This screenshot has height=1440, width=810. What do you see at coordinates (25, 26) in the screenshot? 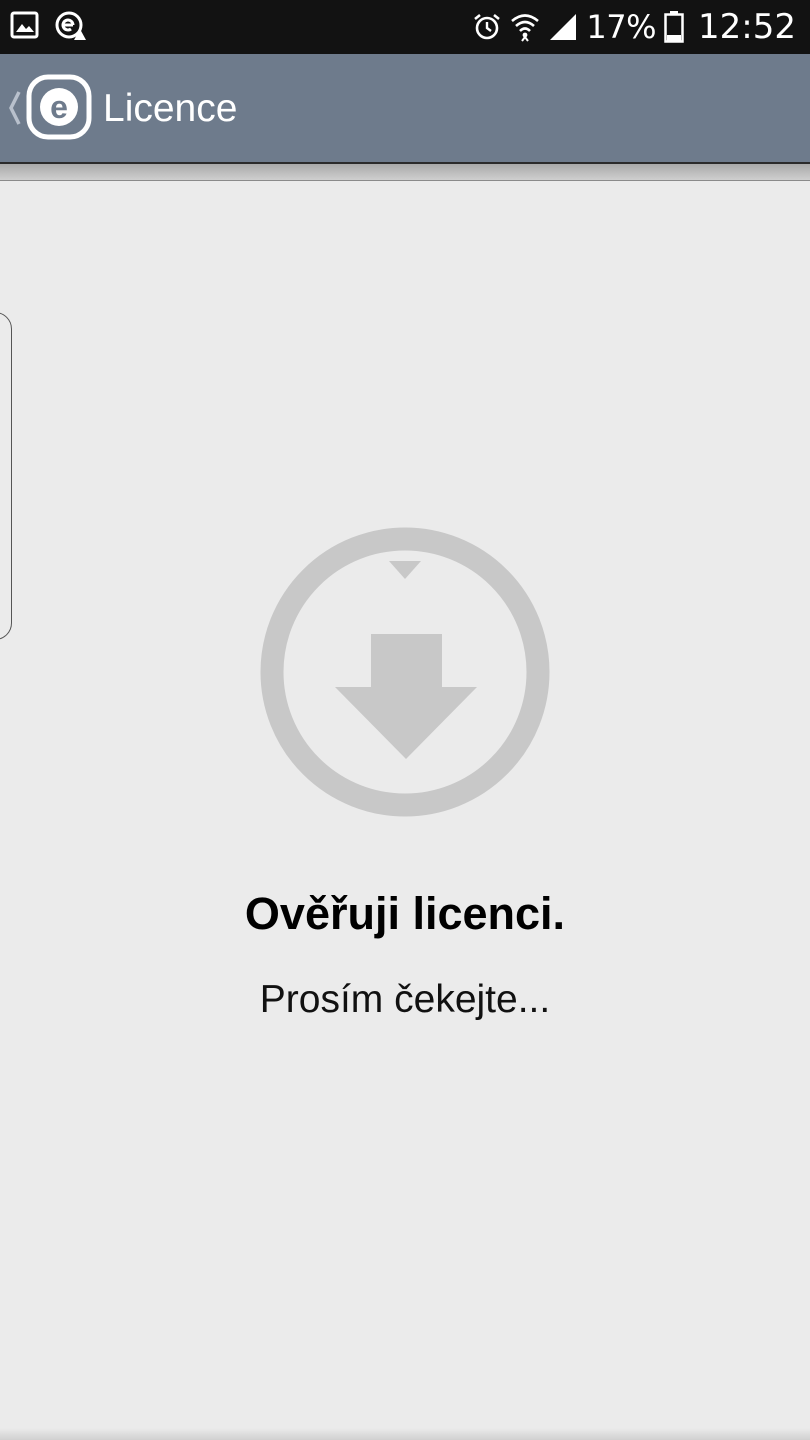
I see `gallery-icon` at bounding box center [25, 26].